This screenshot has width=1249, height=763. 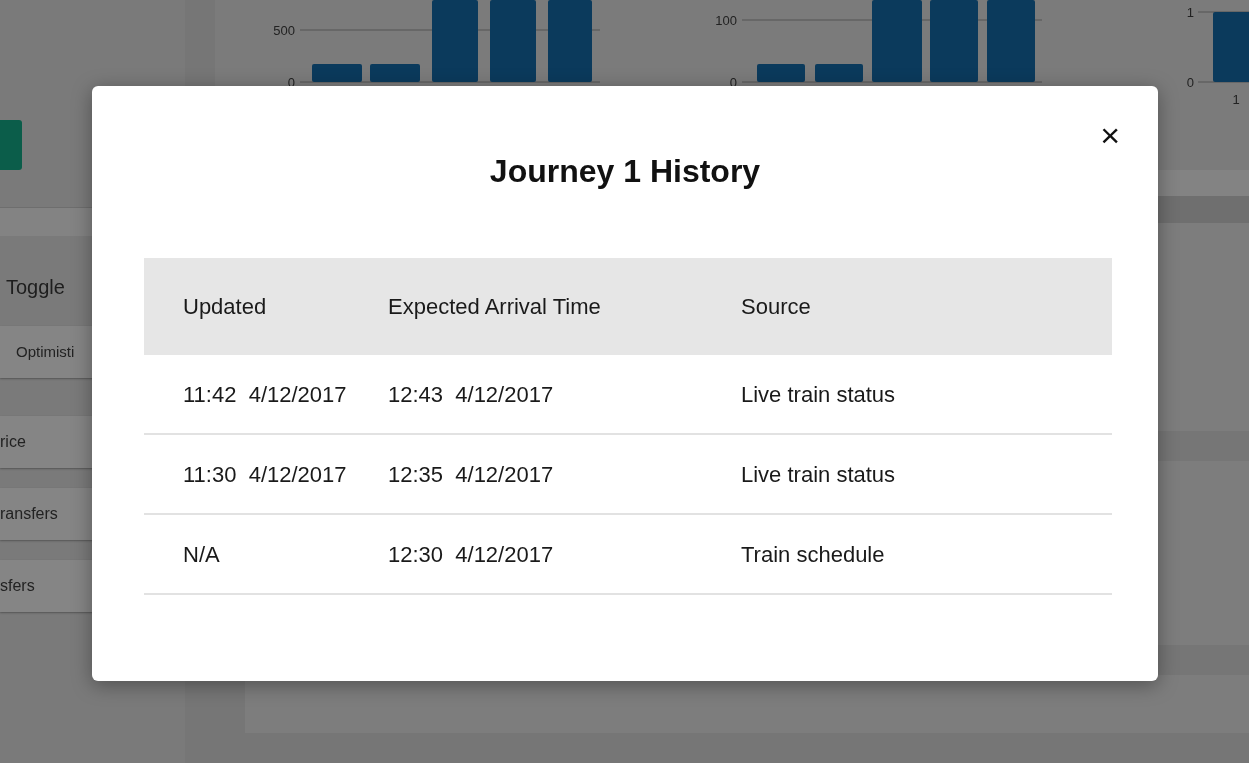 What do you see at coordinates (47, 514) in the screenshot?
I see `filter-button: ransfers` at bounding box center [47, 514].